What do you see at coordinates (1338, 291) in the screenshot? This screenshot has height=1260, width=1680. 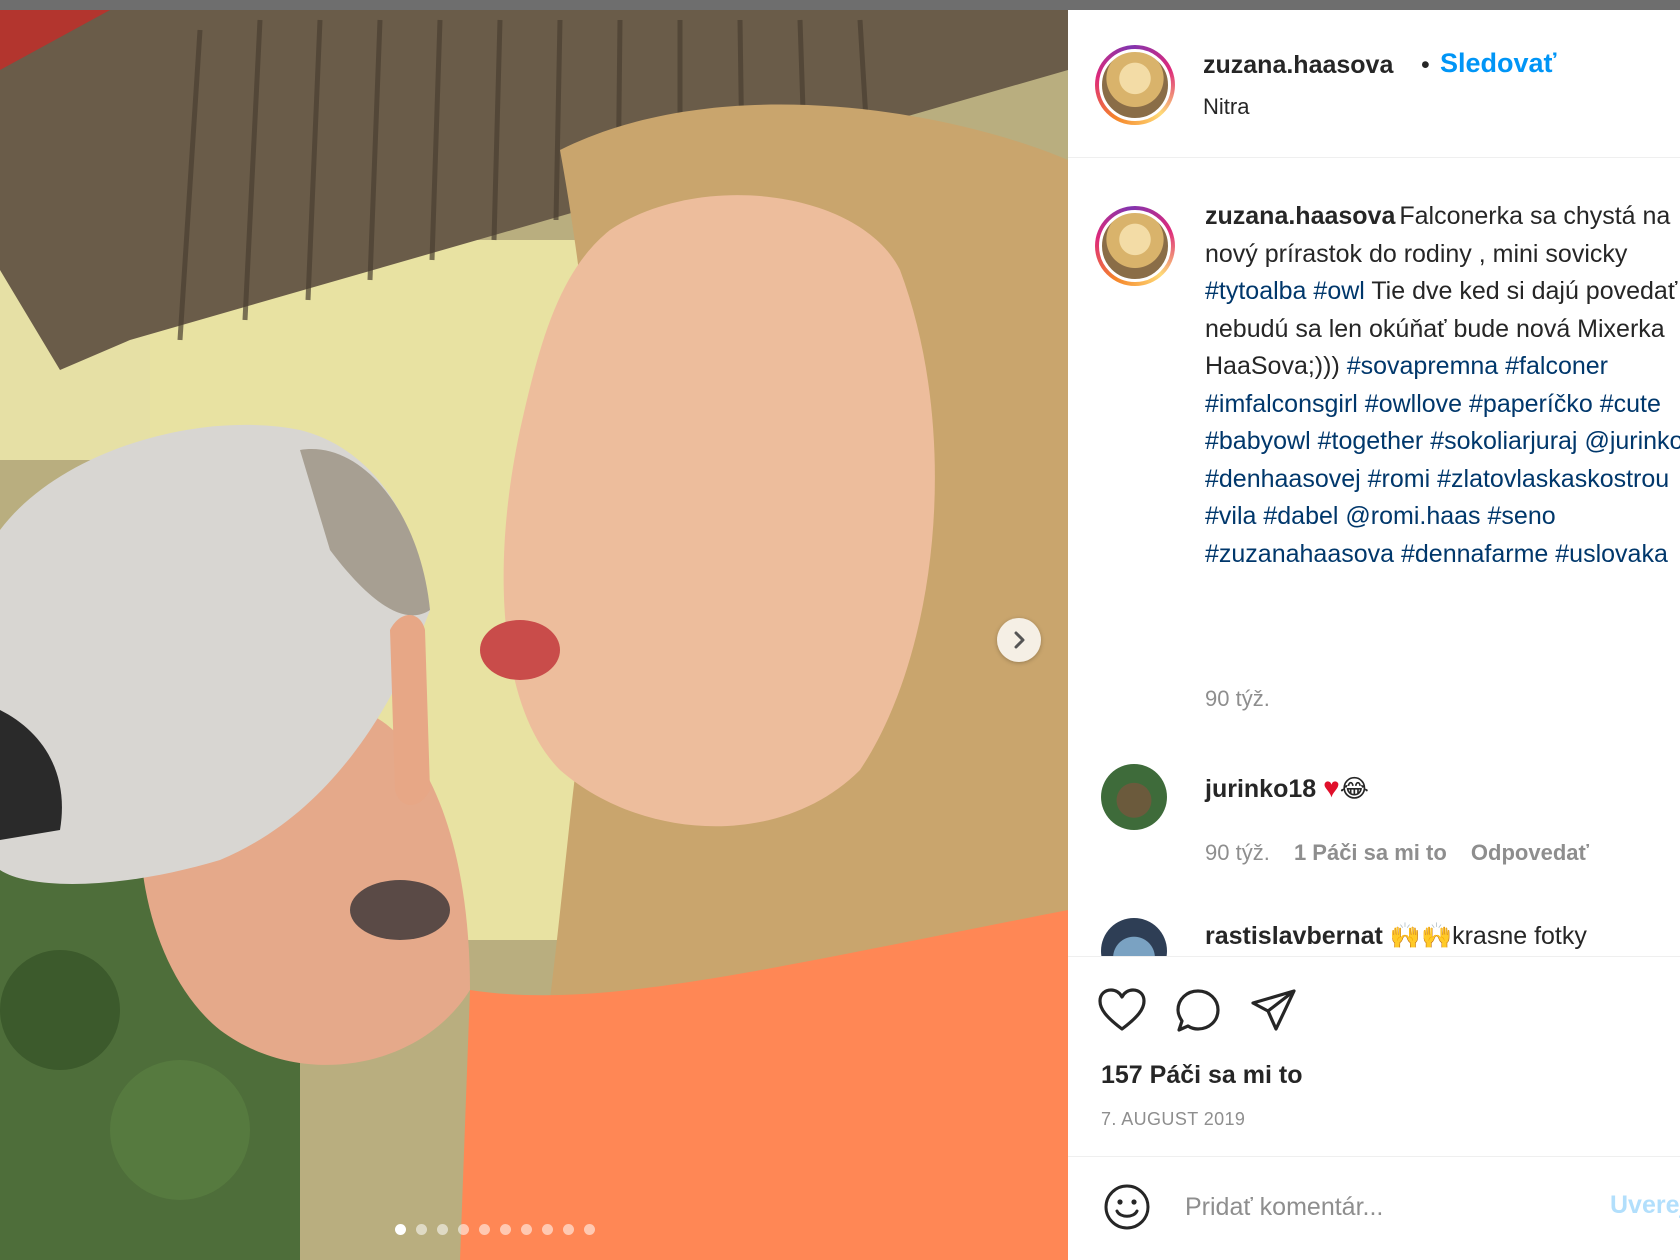 I see `hashtag-link: #owl` at bounding box center [1338, 291].